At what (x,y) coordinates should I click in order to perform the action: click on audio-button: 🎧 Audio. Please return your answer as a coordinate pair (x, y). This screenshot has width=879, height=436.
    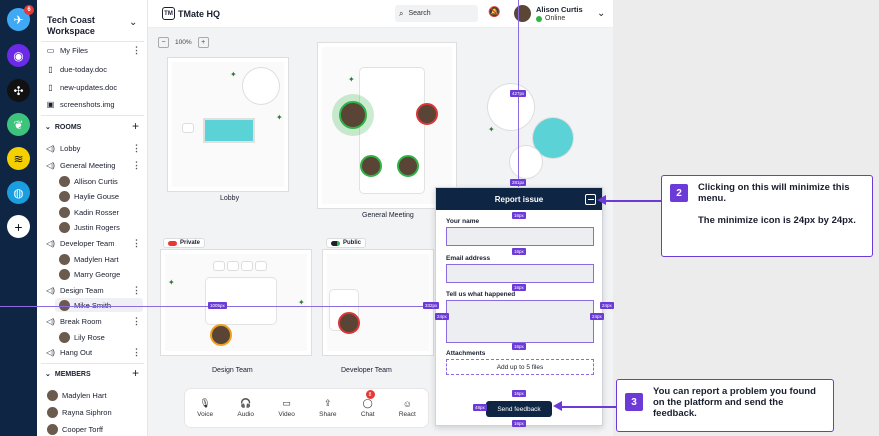
    Looking at the image, I should click on (245, 408).